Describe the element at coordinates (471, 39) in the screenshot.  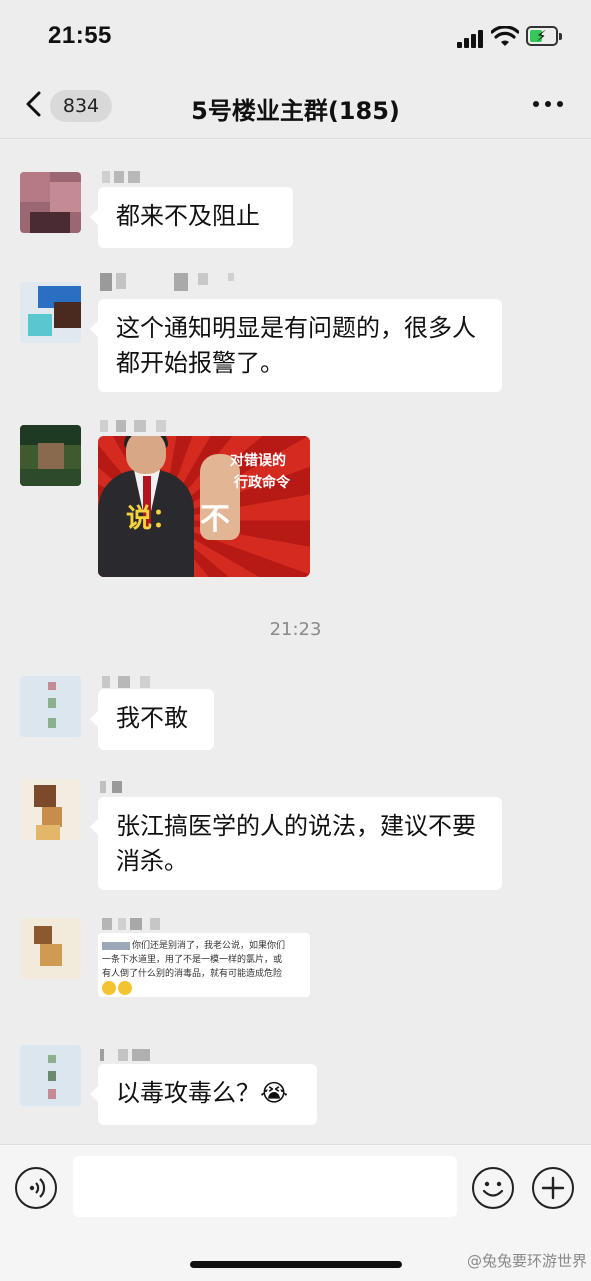
I see `signal-icon` at that location.